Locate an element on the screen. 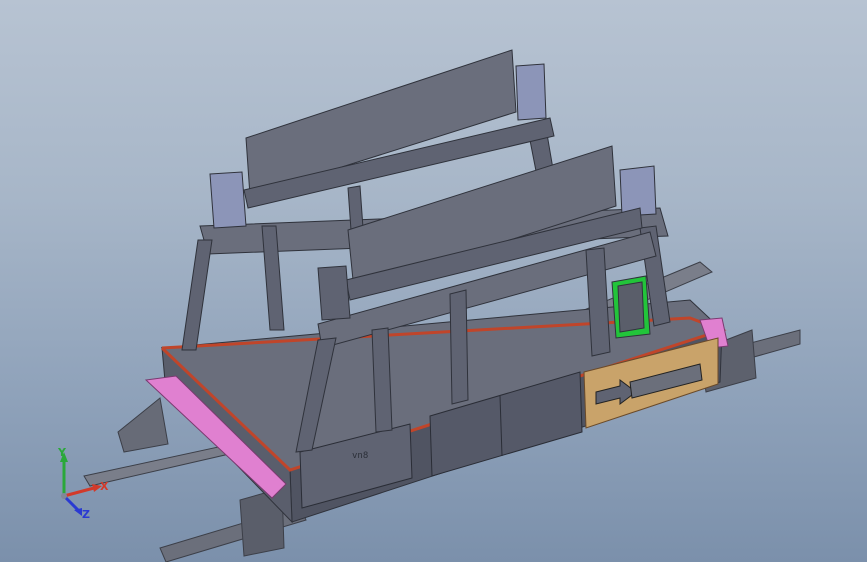  plate-label: vn8 is located at coordinates (360, 456).